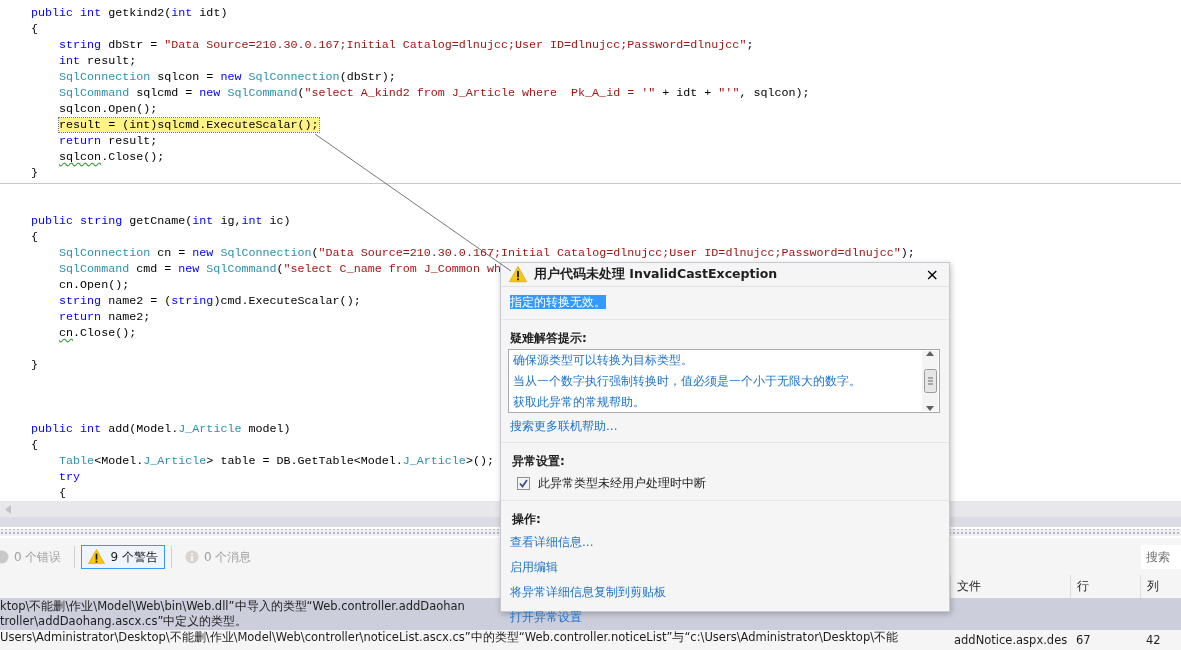  I want to click on code-line: int result;, so click(98, 61).